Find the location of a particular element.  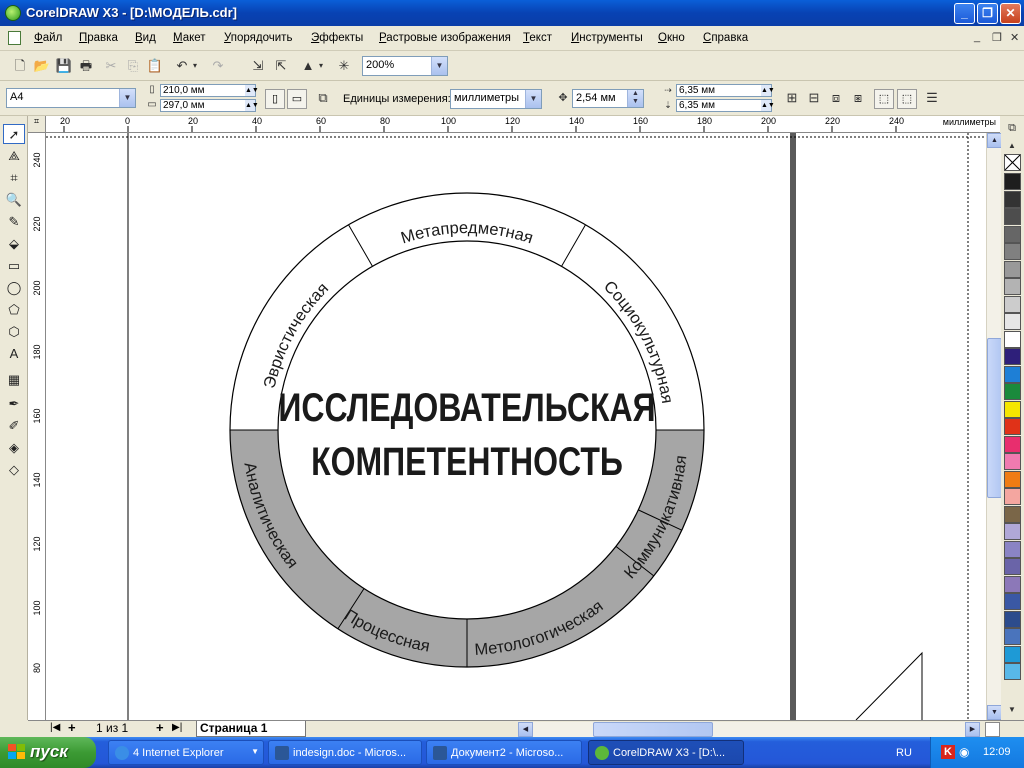

scroll-down-icon: ▼ is located at coordinates (994, 712).